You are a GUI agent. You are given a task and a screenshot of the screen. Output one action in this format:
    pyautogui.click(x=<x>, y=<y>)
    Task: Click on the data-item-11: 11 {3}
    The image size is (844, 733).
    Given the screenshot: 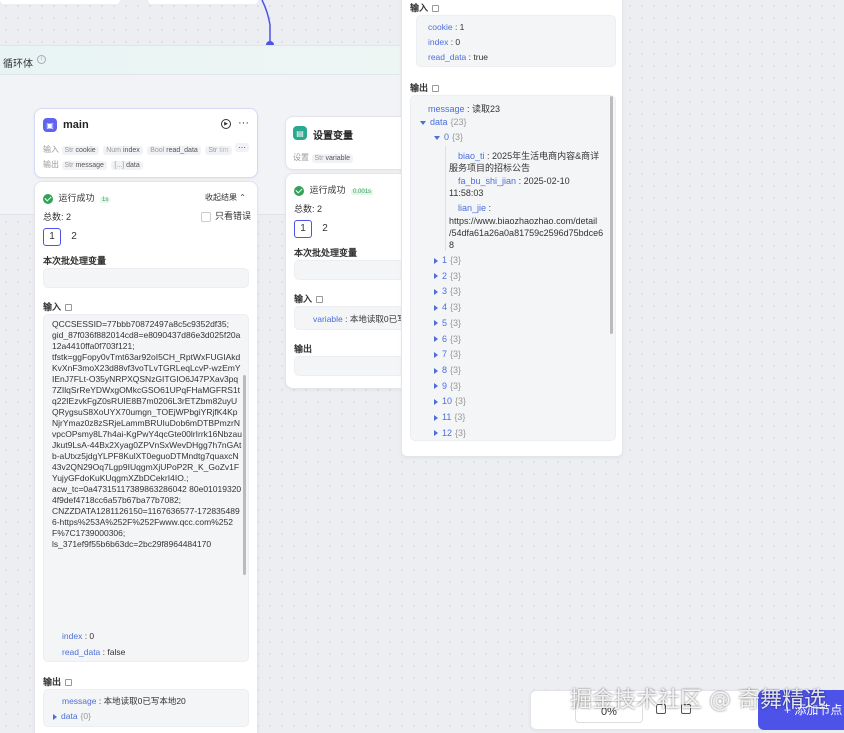 What is the action you would take?
    pyautogui.click(x=449, y=417)
    